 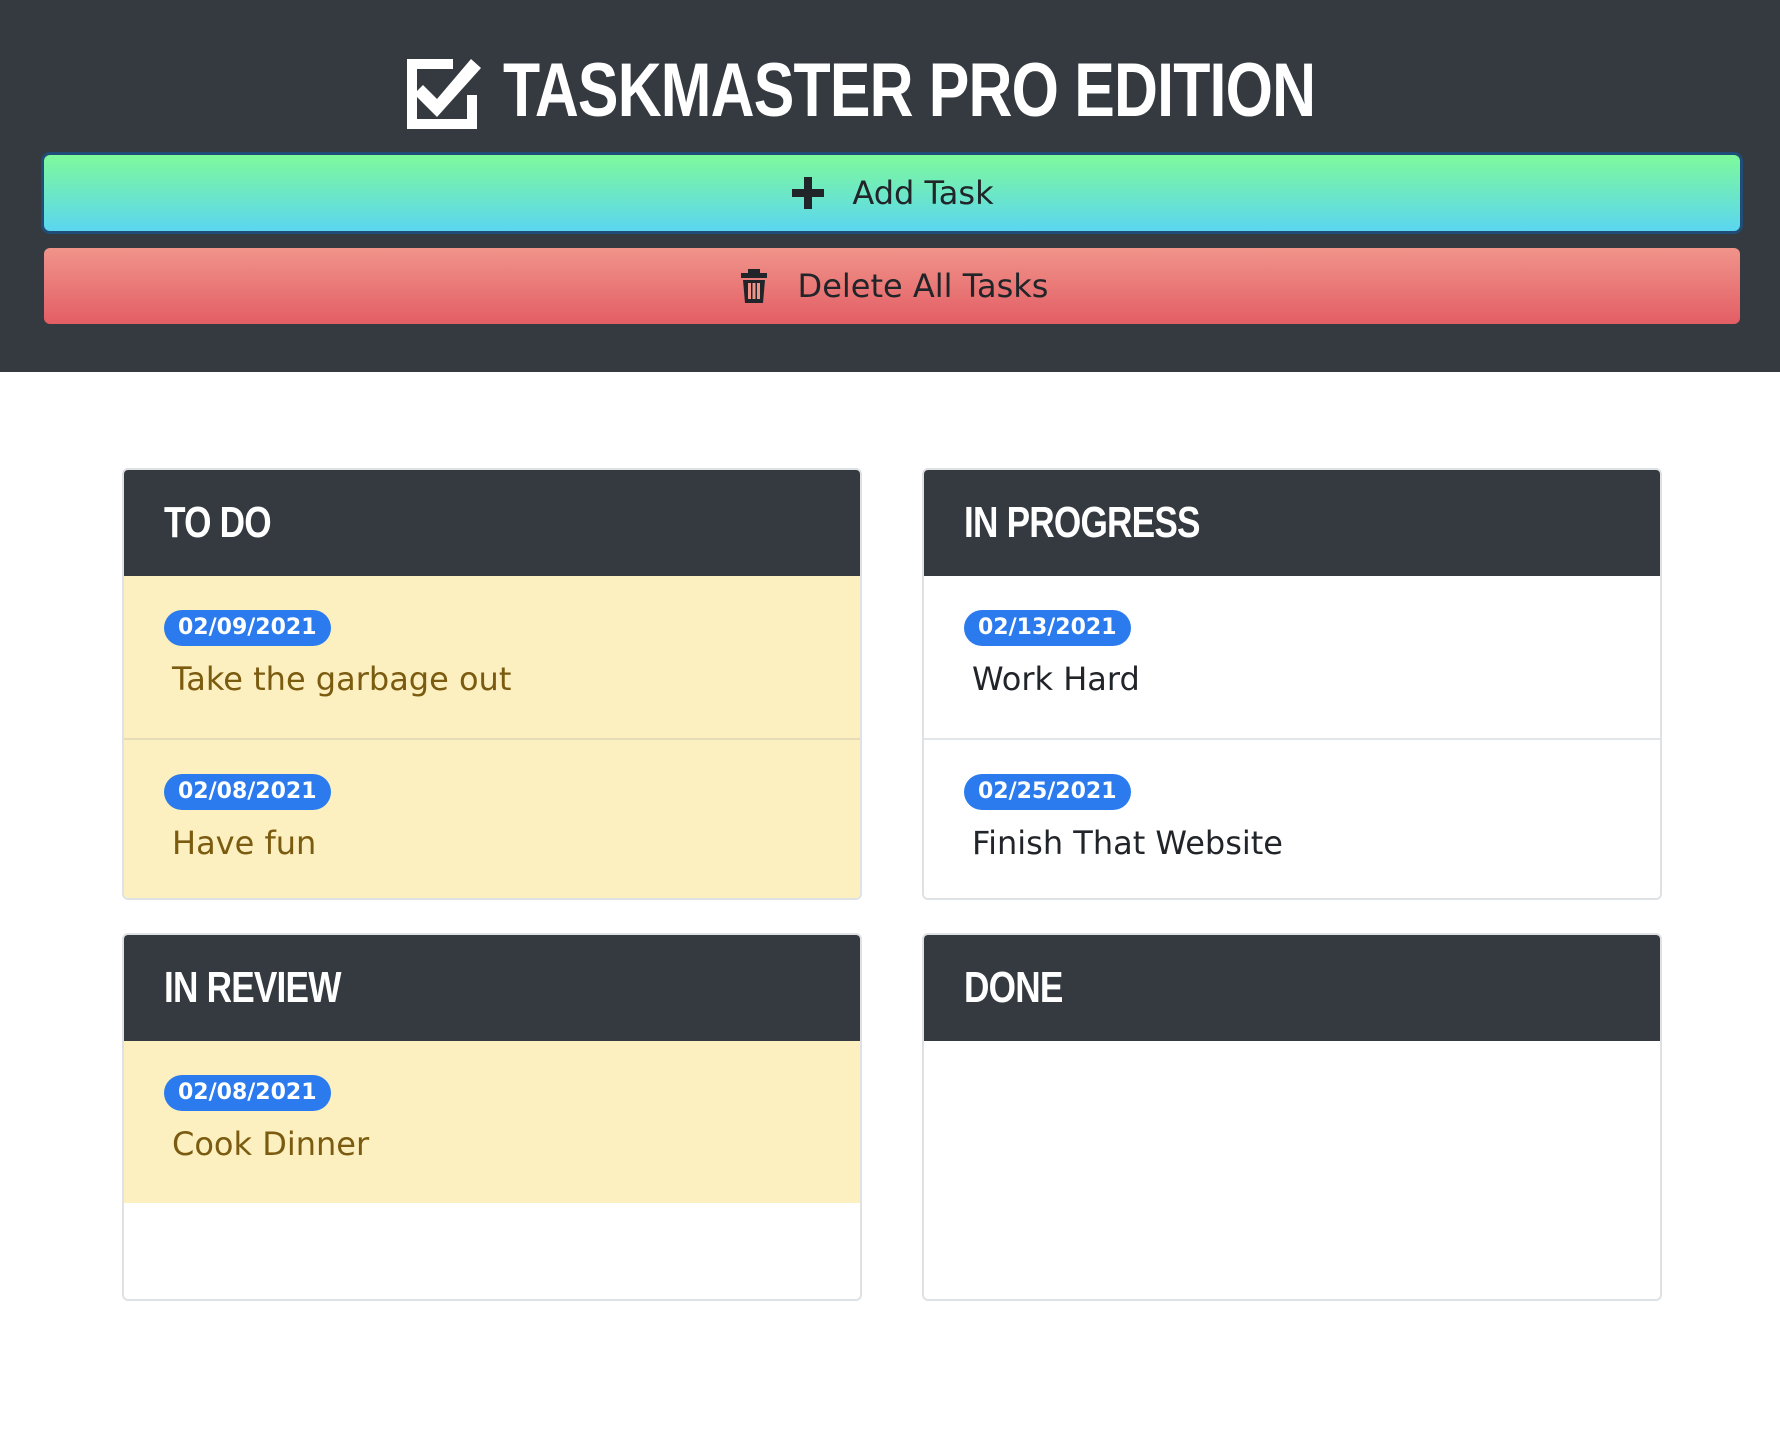 What do you see at coordinates (492, 988) in the screenshot?
I see `list-header: In Review` at bounding box center [492, 988].